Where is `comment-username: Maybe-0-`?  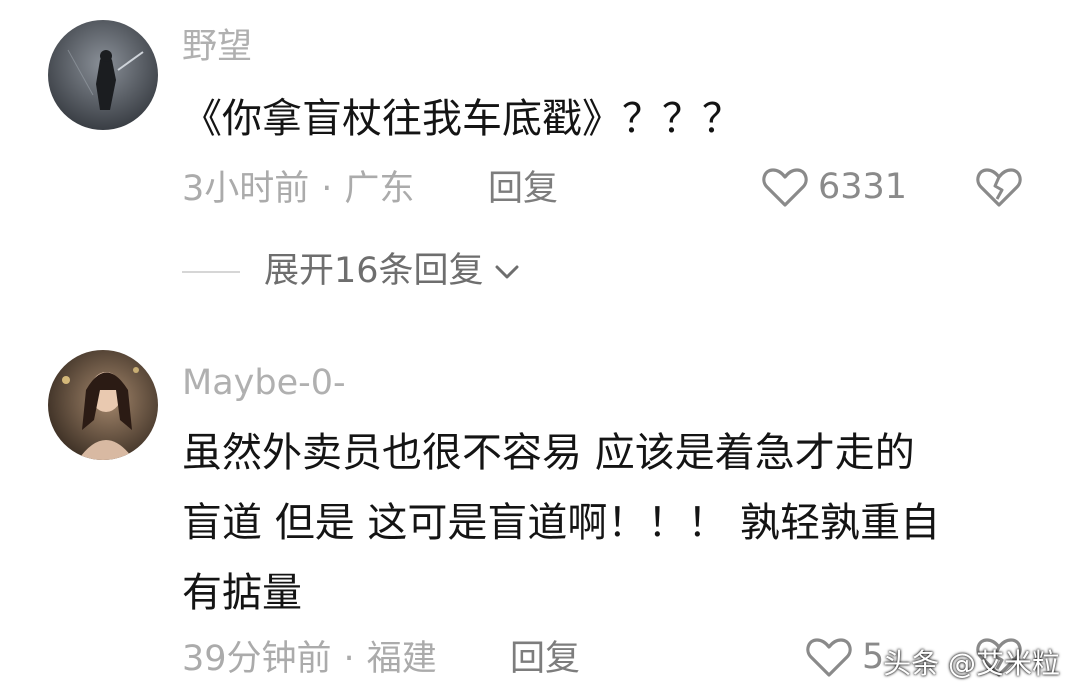 comment-username: Maybe-0- is located at coordinates (264, 383).